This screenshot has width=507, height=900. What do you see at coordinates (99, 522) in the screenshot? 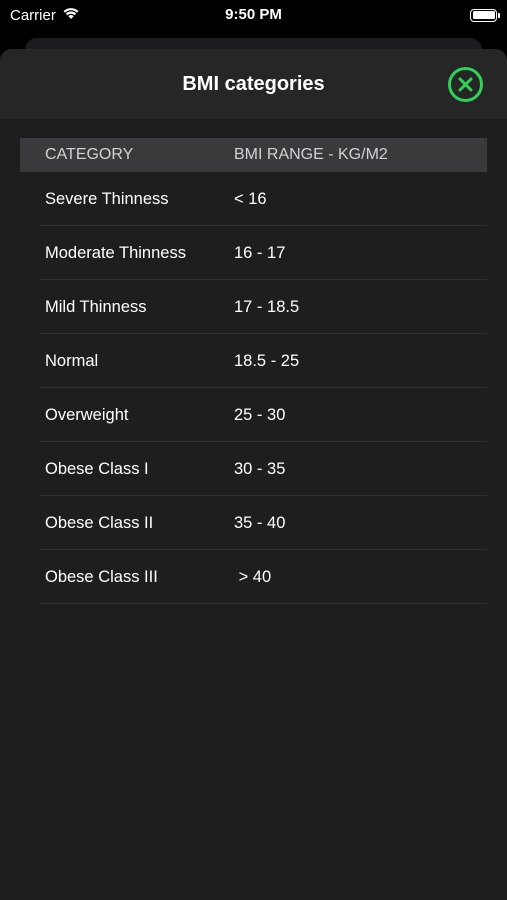
I see `row-category: Obese Class II` at bounding box center [99, 522].